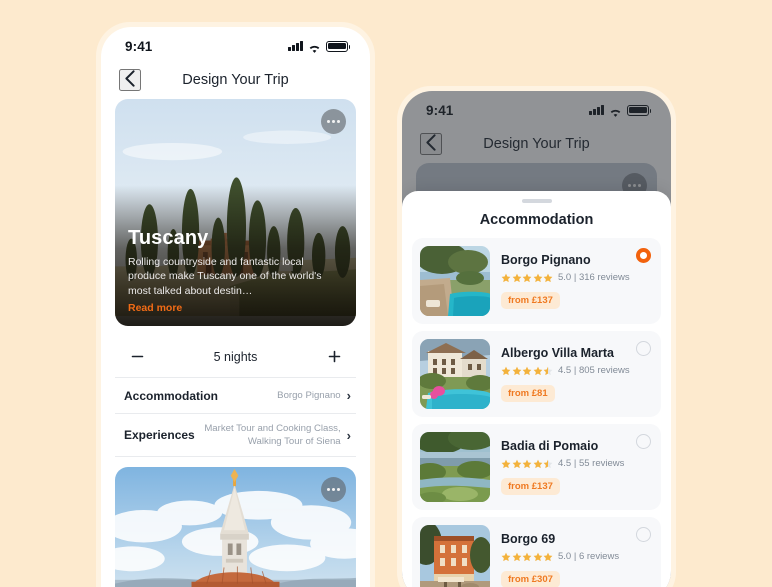 Image resolution: width=772 pixels, height=587 pixels. I want to click on hero2-more-options-button, so click(333, 489).